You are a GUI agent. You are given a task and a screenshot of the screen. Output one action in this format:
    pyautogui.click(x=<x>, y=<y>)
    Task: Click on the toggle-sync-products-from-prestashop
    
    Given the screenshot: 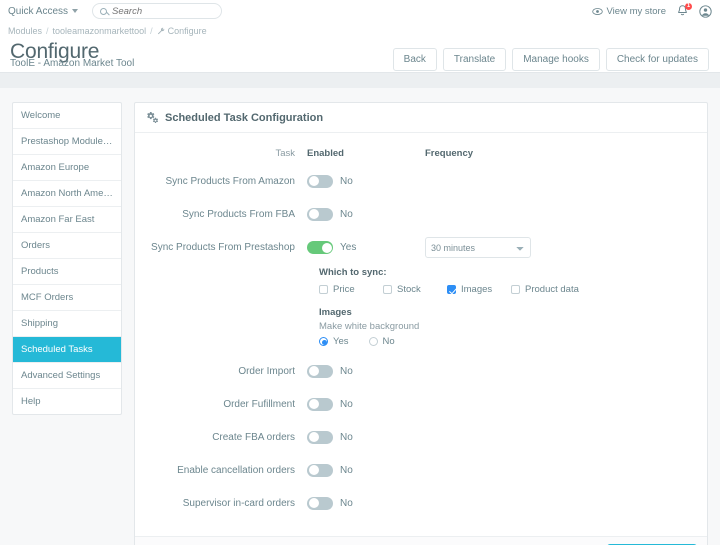 What is the action you would take?
    pyautogui.click(x=320, y=247)
    